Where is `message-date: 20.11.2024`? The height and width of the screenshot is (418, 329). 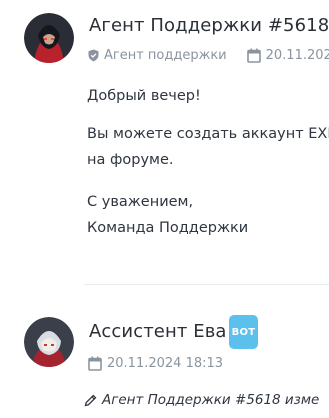
message-date: 20.11.2024 is located at coordinates (297, 55).